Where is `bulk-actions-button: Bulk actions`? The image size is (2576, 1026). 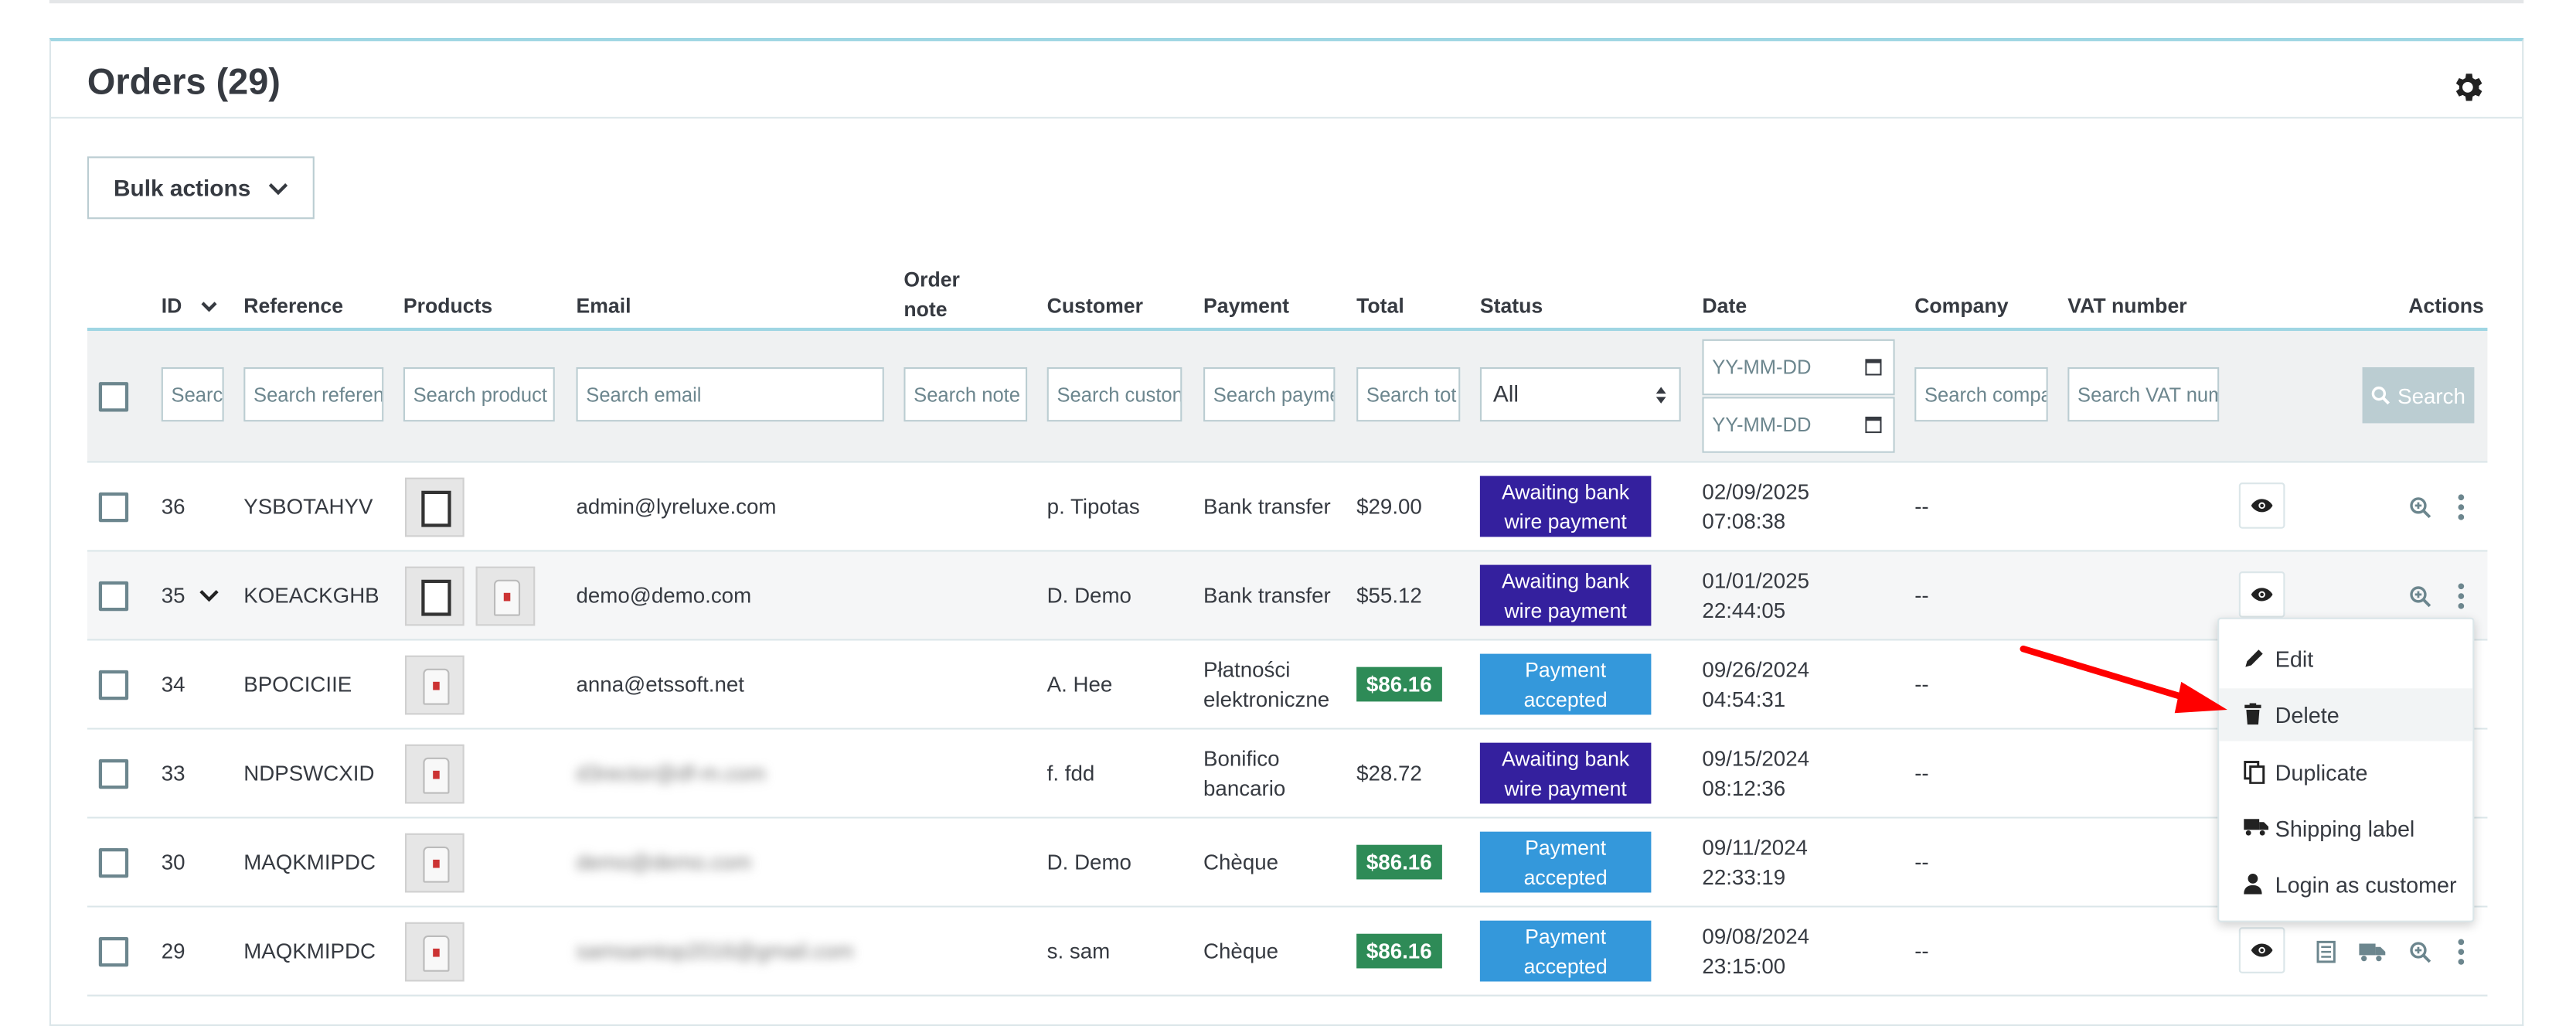
bulk-actions-button: Bulk actions is located at coordinates (201, 188).